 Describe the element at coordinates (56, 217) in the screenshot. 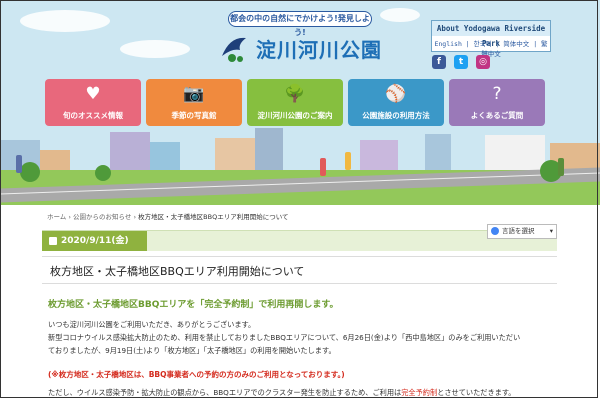

I see `breadcrumb-home: ホーム` at that location.